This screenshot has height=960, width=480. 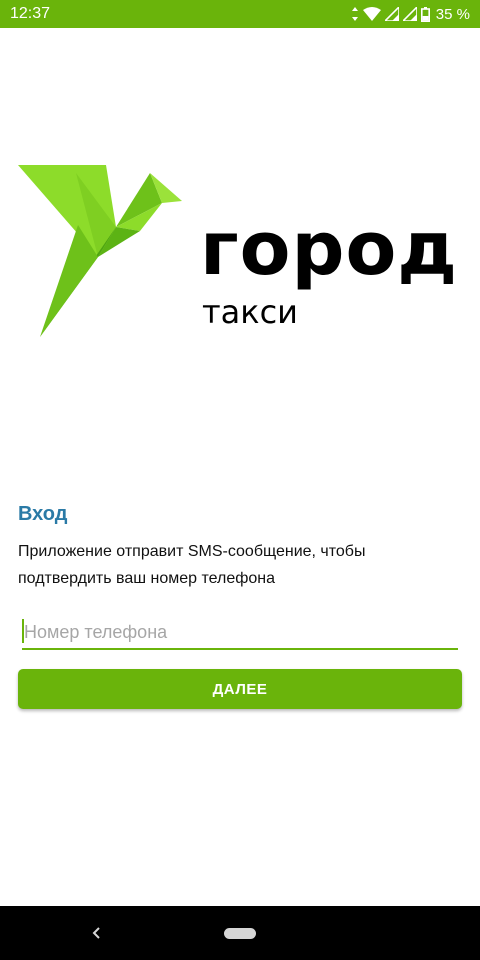 What do you see at coordinates (30, 13) in the screenshot?
I see `status-time: 12:37` at bounding box center [30, 13].